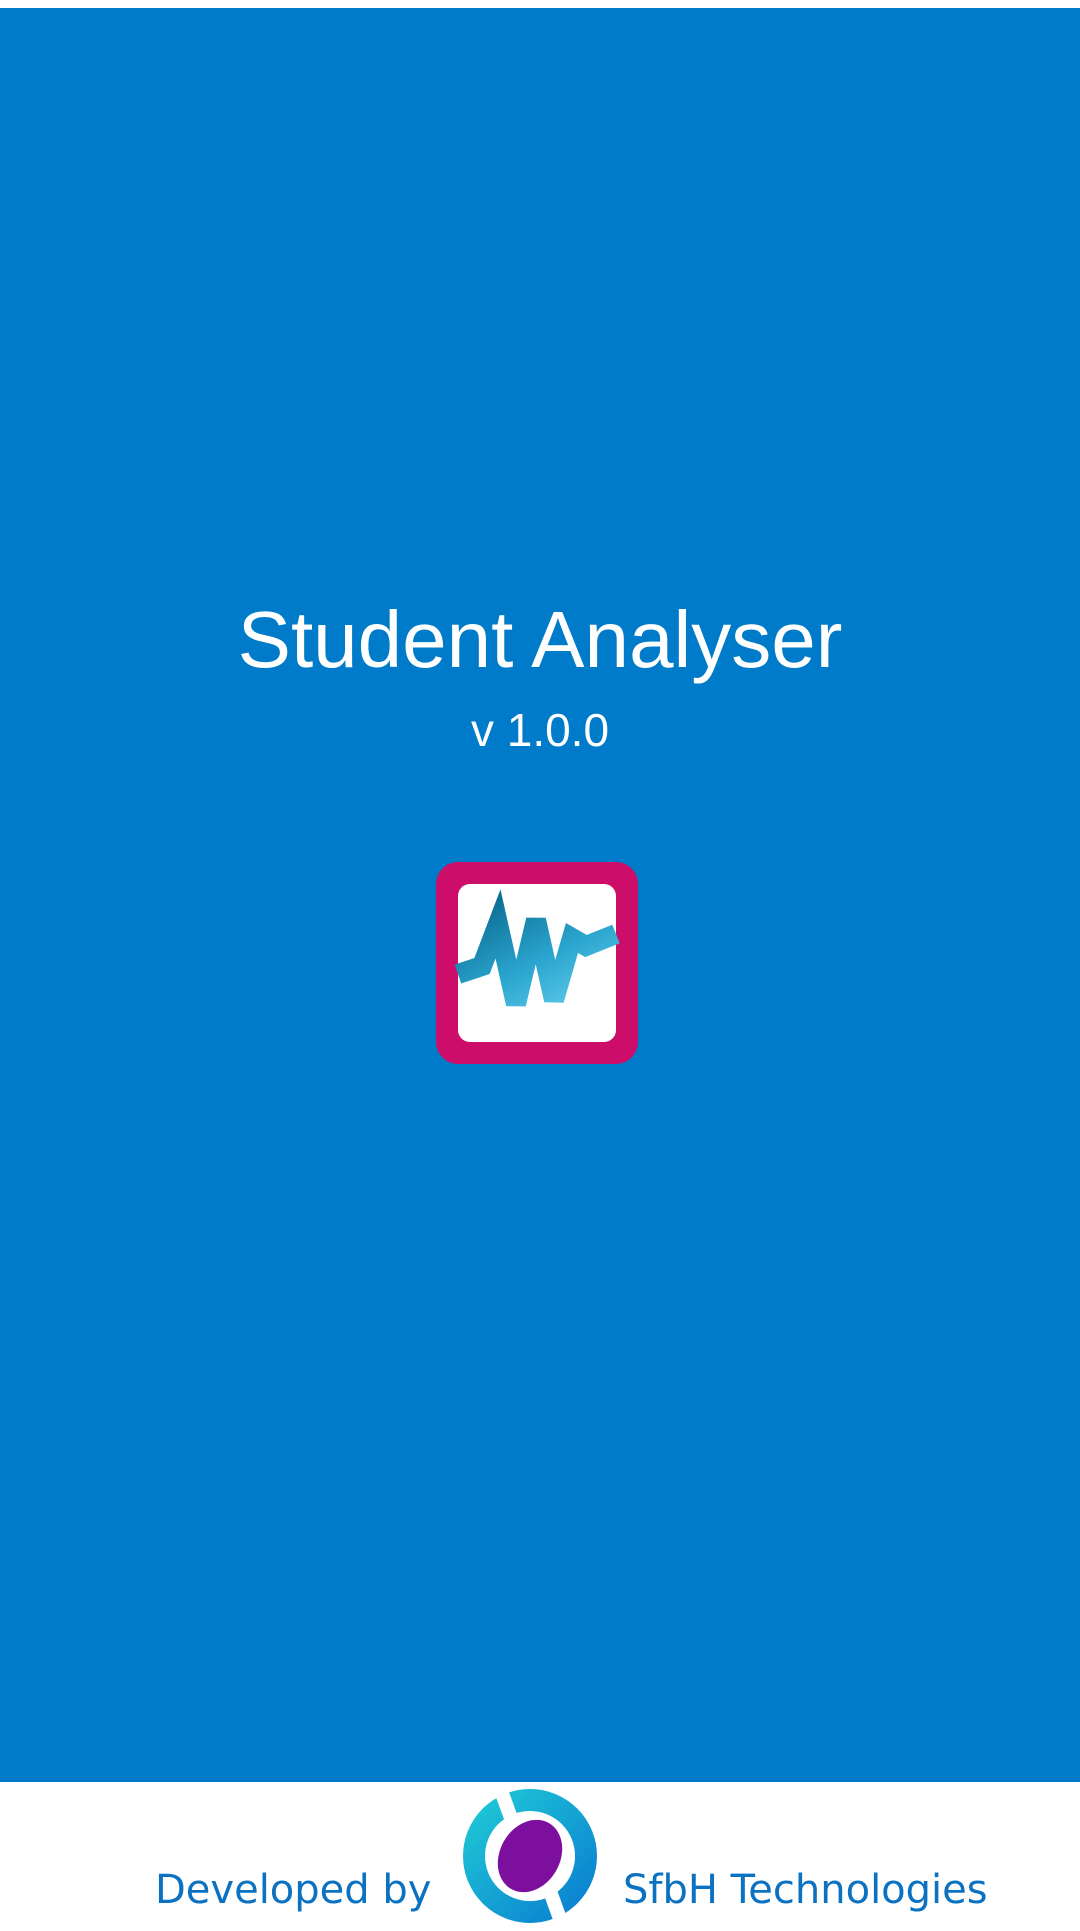 The height and width of the screenshot is (1931, 1080). I want to click on status-bar, so click(540, 4).